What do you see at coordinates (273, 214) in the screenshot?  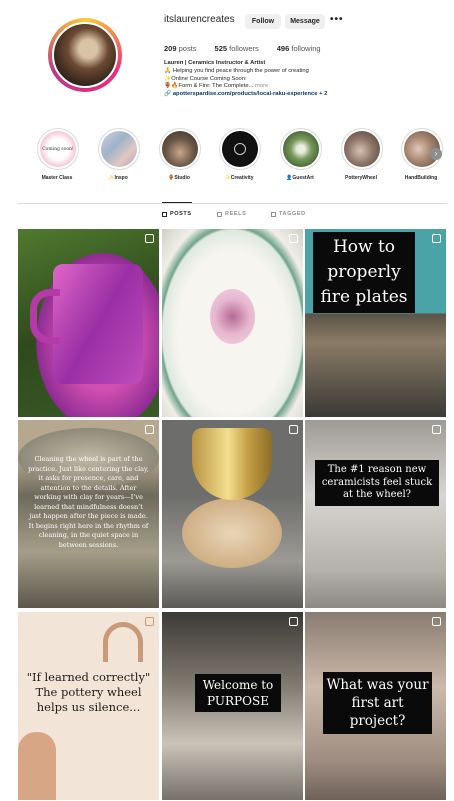 I see `tagged-icon` at bounding box center [273, 214].